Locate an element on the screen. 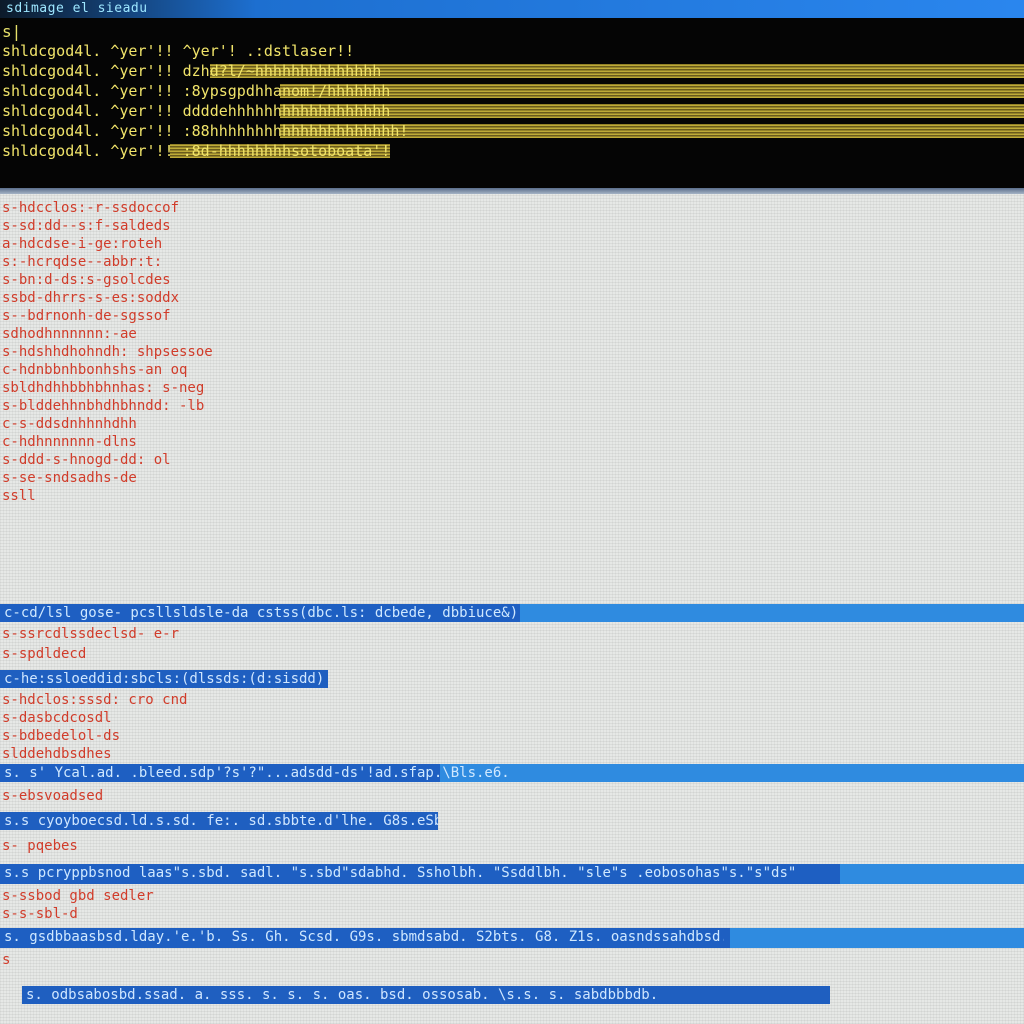 This screenshot has height=1024, width=1024. list-item: slddehdbsdhes is located at coordinates (57, 754).